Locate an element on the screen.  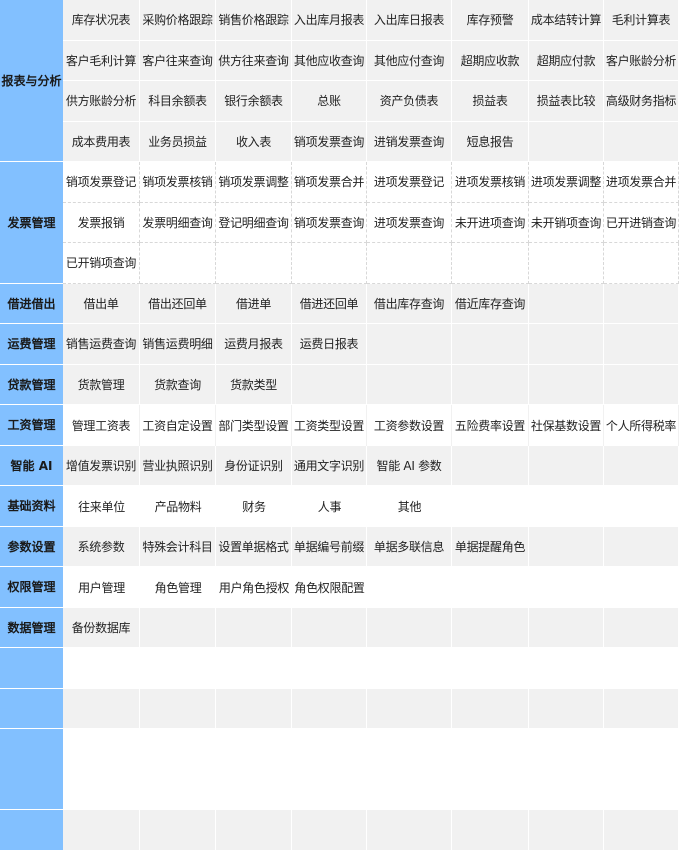
menu-item: 个人所得税率 is located at coordinates (641, 425).